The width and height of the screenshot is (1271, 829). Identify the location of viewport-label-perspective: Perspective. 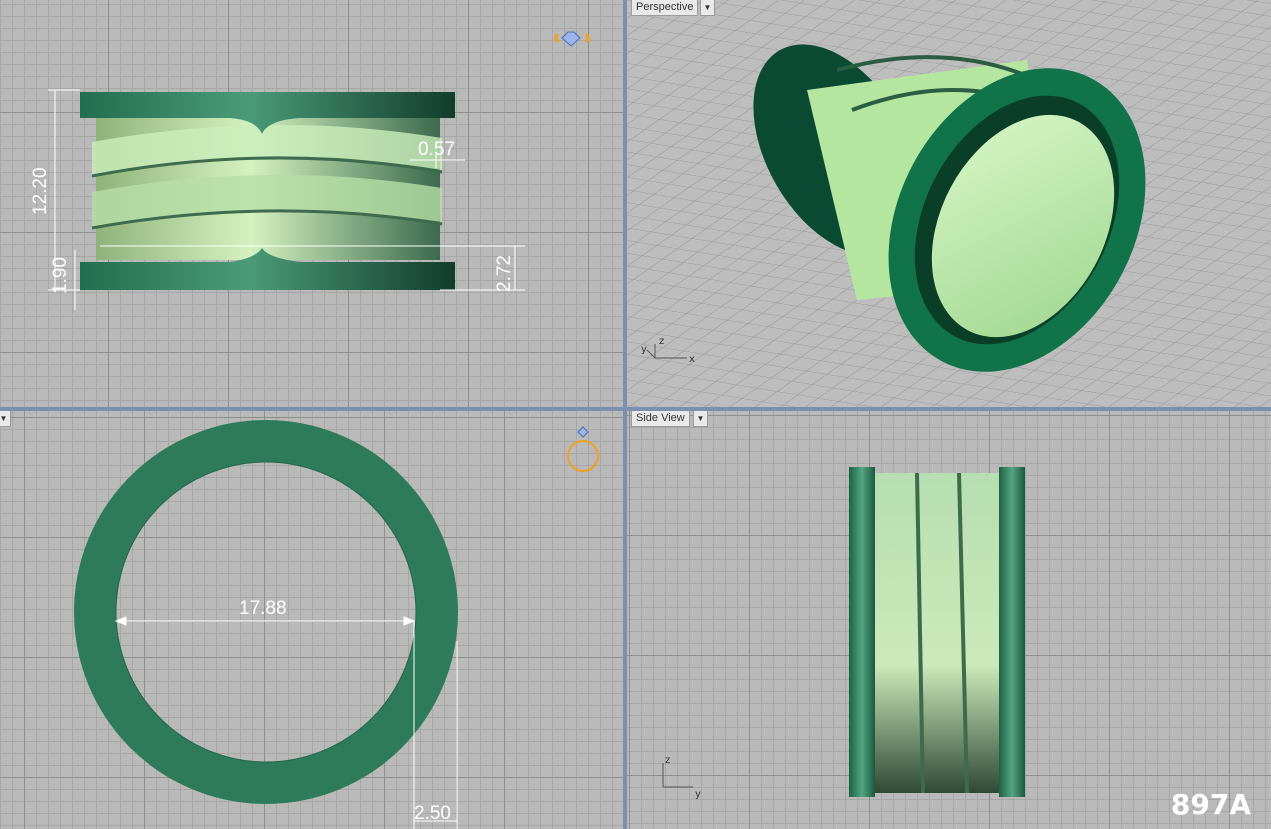
(665, 8).